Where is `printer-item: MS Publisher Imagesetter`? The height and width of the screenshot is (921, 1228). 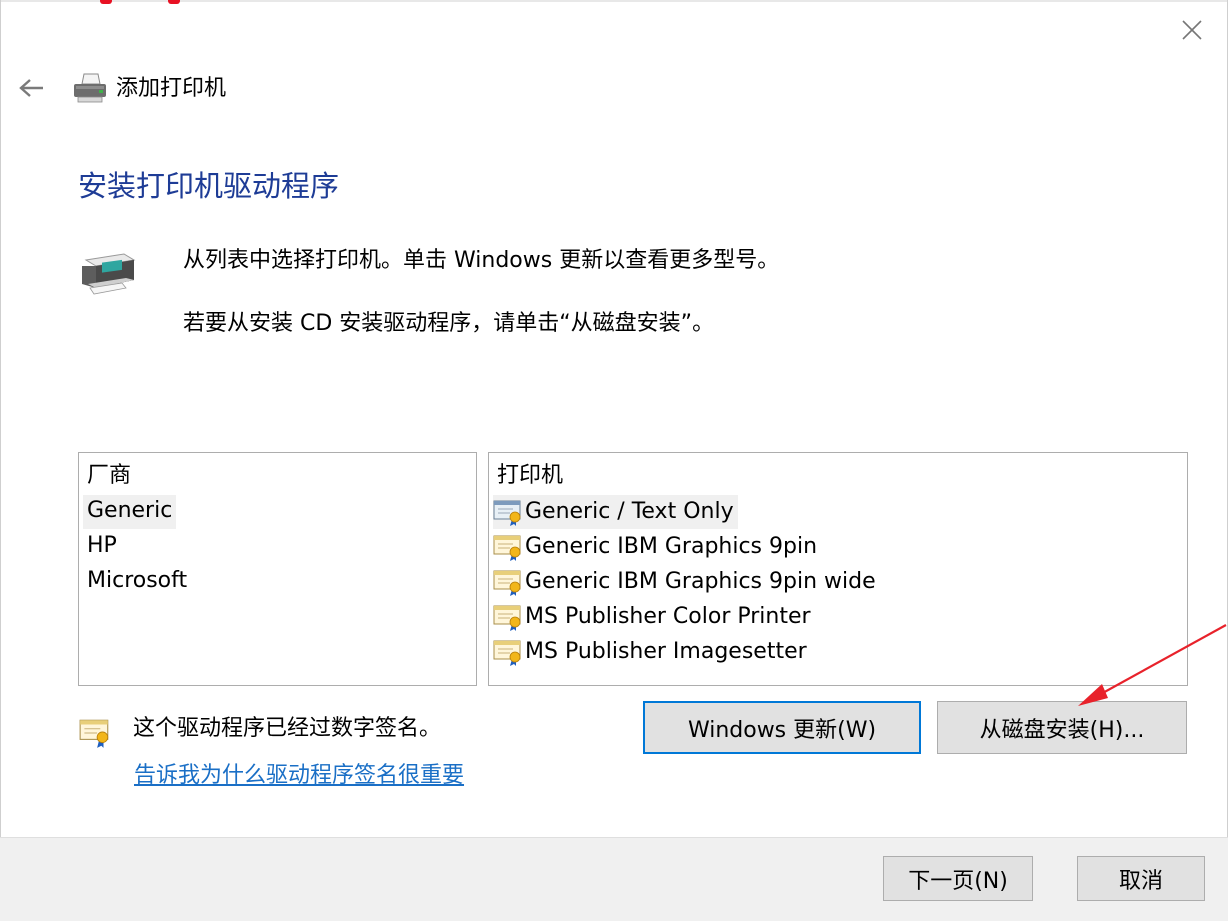 printer-item: MS Publisher Imagesetter is located at coordinates (652, 652).